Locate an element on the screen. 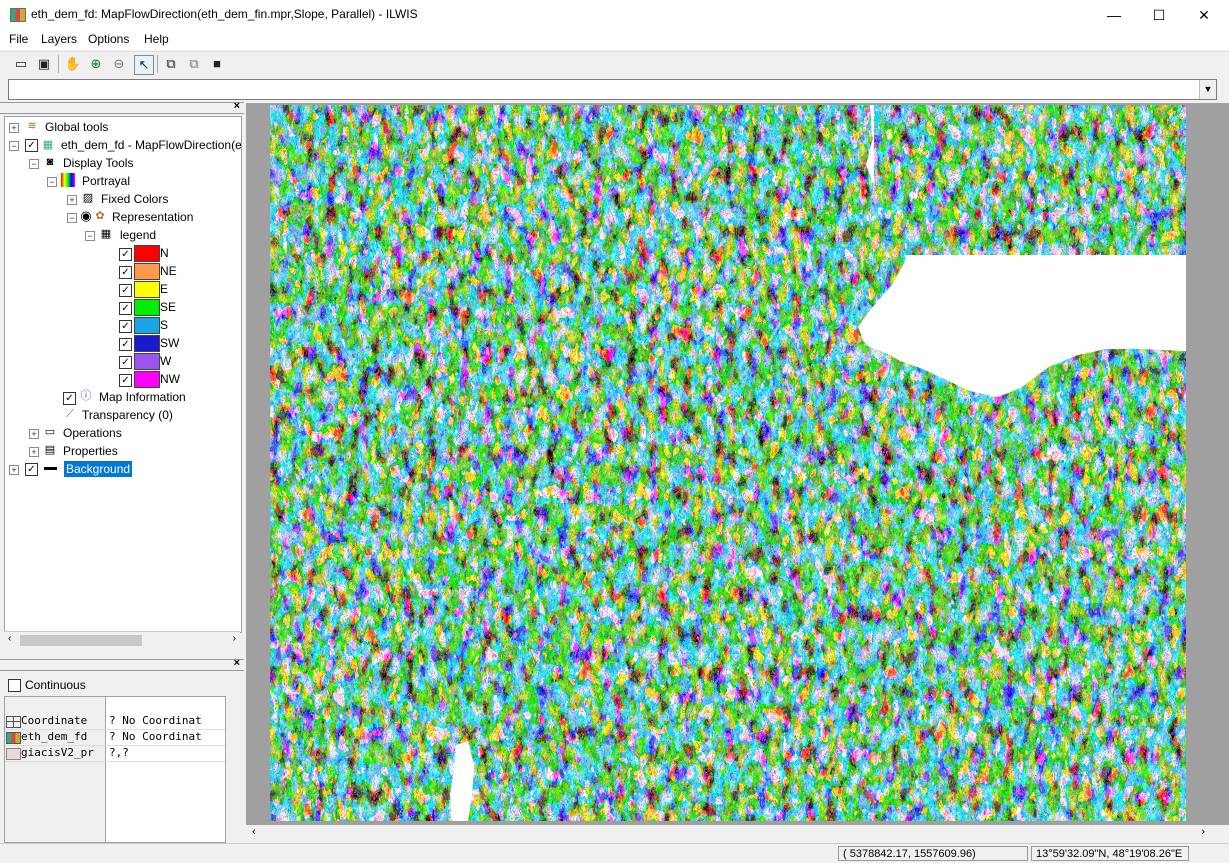  menu-help: Help is located at coordinates (156, 39).